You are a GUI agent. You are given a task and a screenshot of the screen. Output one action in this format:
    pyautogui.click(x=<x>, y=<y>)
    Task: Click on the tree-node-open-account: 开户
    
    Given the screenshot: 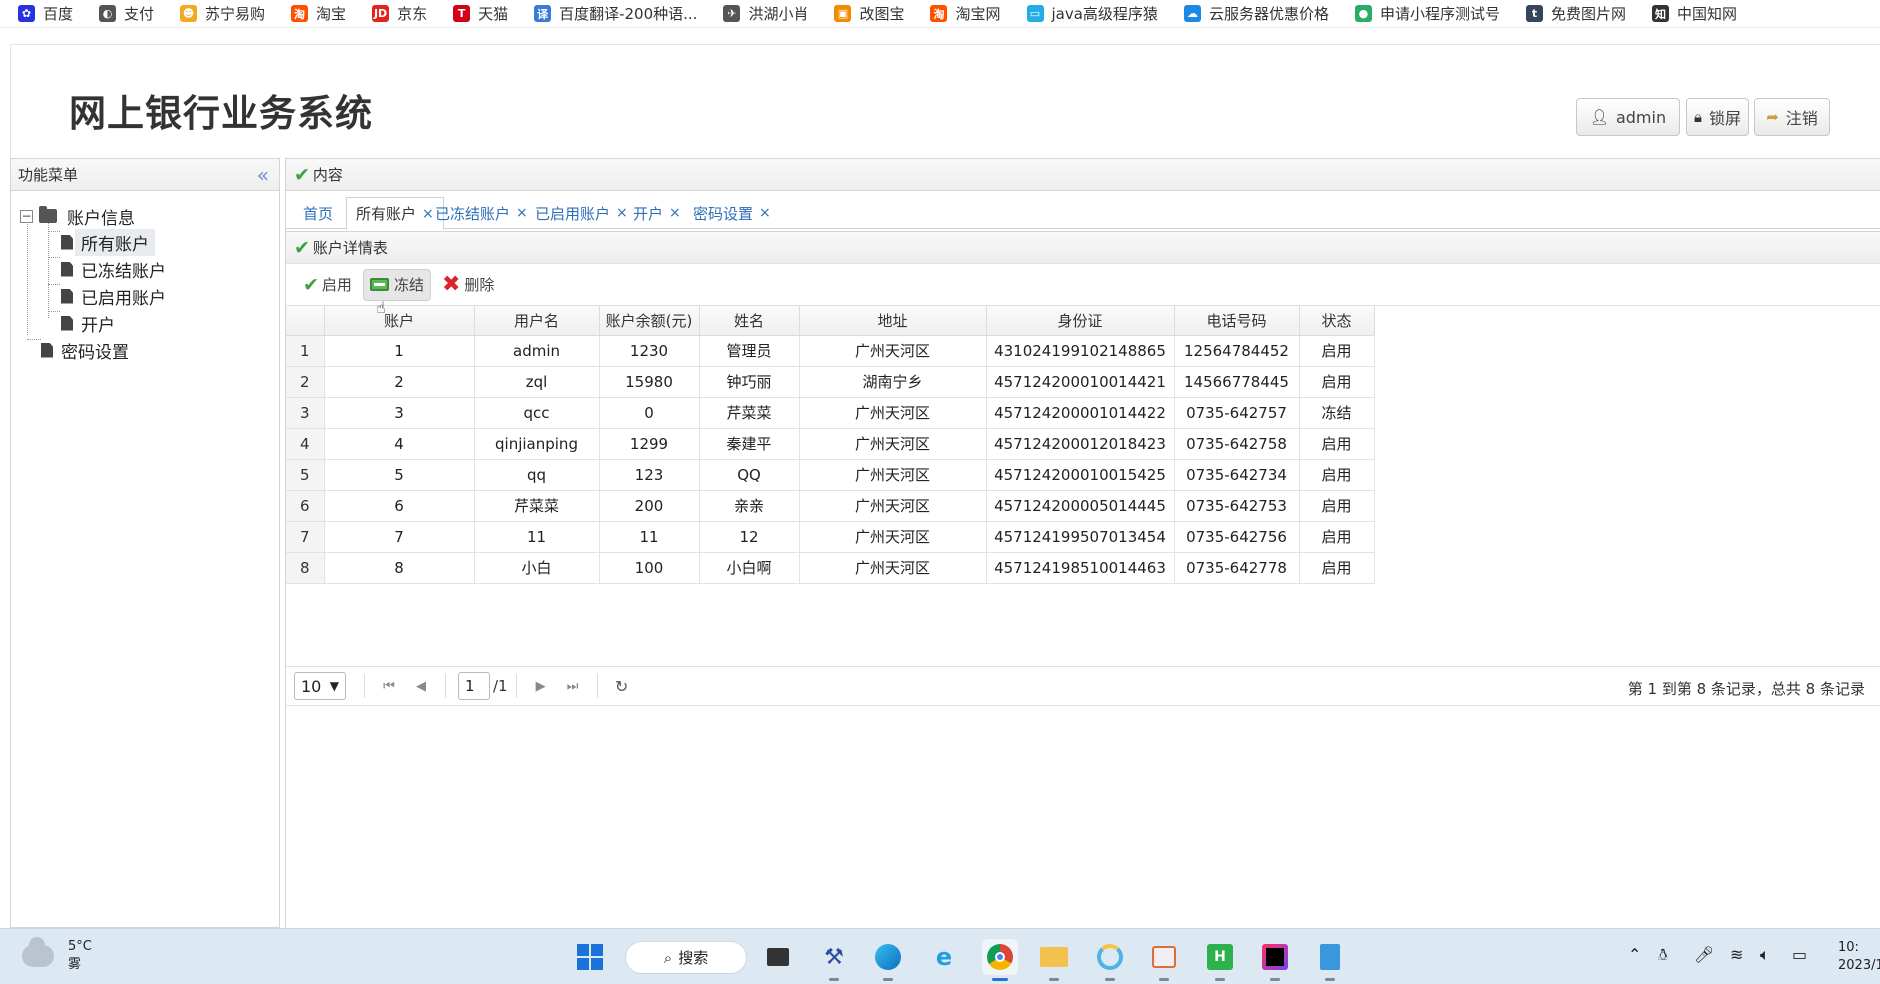 What is the action you would take?
    pyautogui.click(x=91, y=323)
    